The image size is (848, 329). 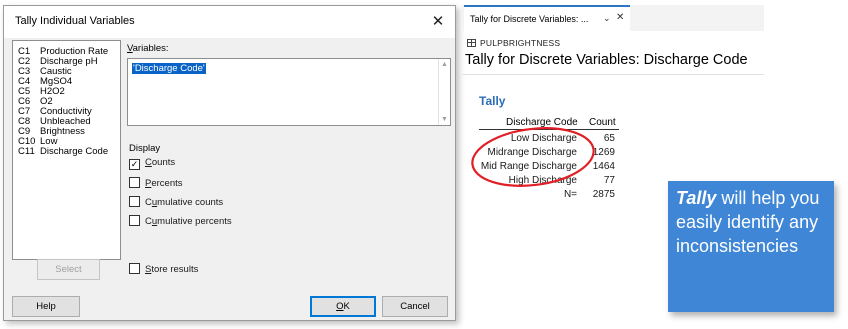 What do you see at coordinates (134, 164) in the screenshot?
I see `checkmark-icon: ✓` at bounding box center [134, 164].